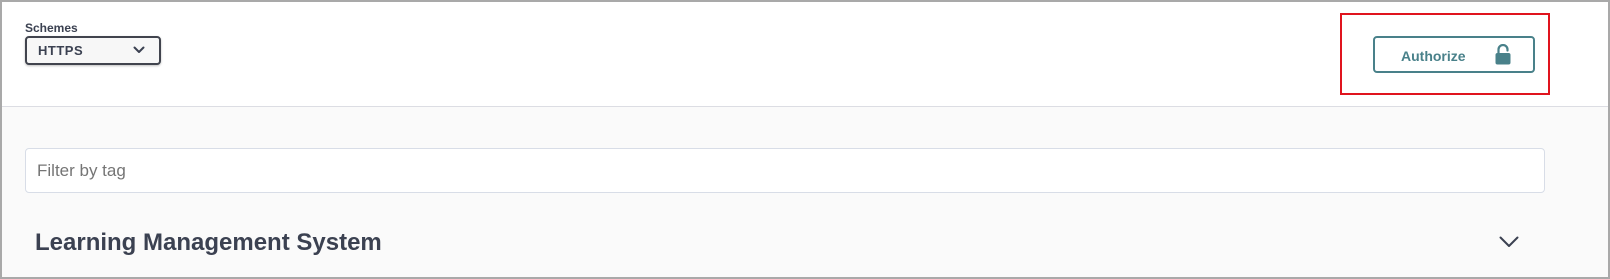 The image size is (1610, 279). Describe the element at coordinates (61, 50) in the screenshot. I see `schemes-selected-value: HTTPS` at that location.